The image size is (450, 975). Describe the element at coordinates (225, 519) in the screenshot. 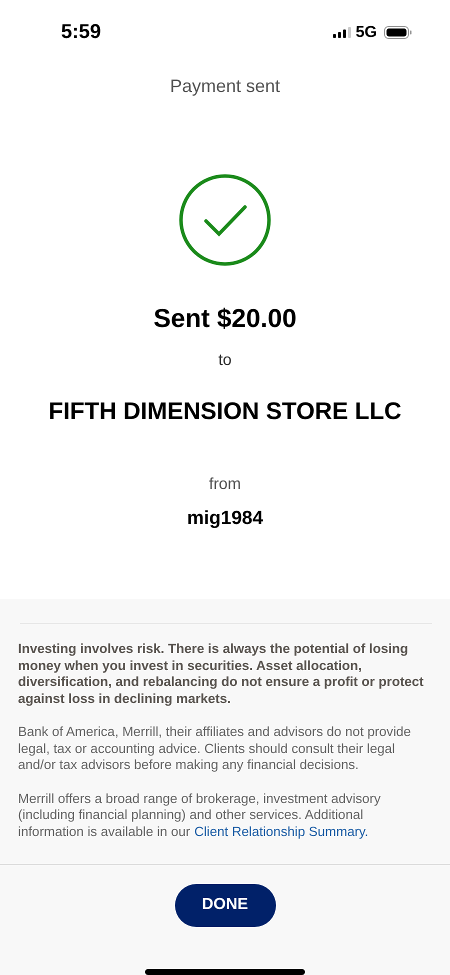

I see `sender-account: mig1984` at that location.